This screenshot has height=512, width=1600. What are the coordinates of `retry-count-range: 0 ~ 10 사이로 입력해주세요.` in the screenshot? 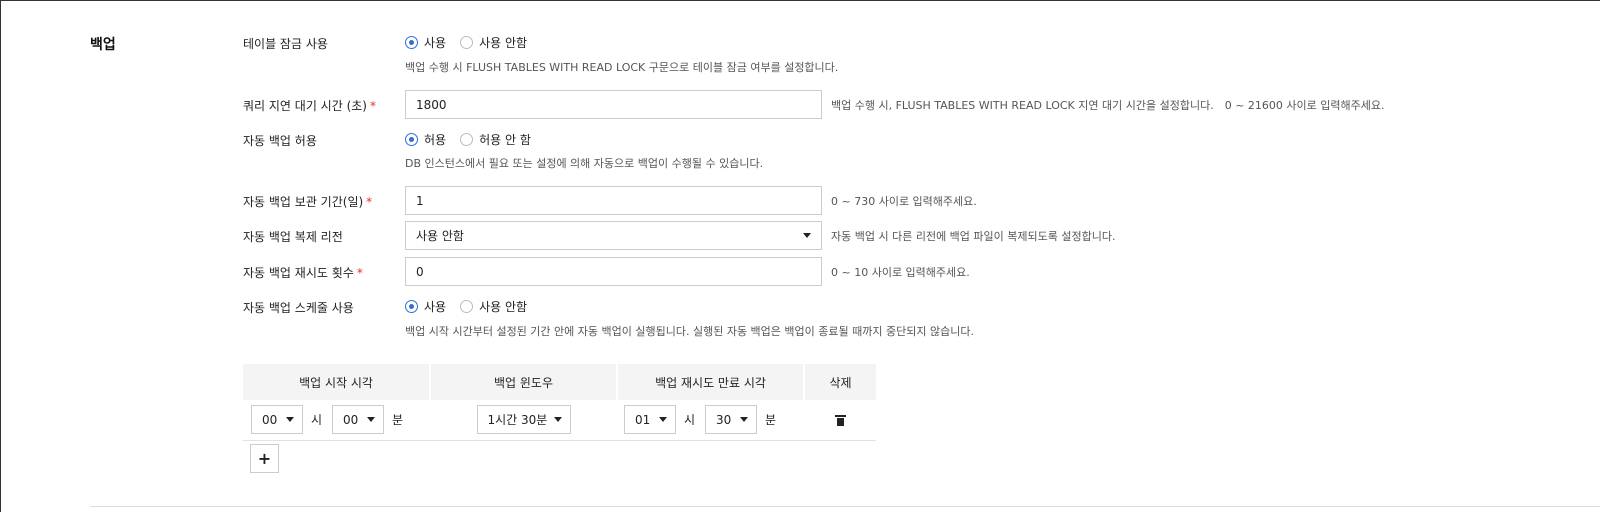 It's located at (900, 272).